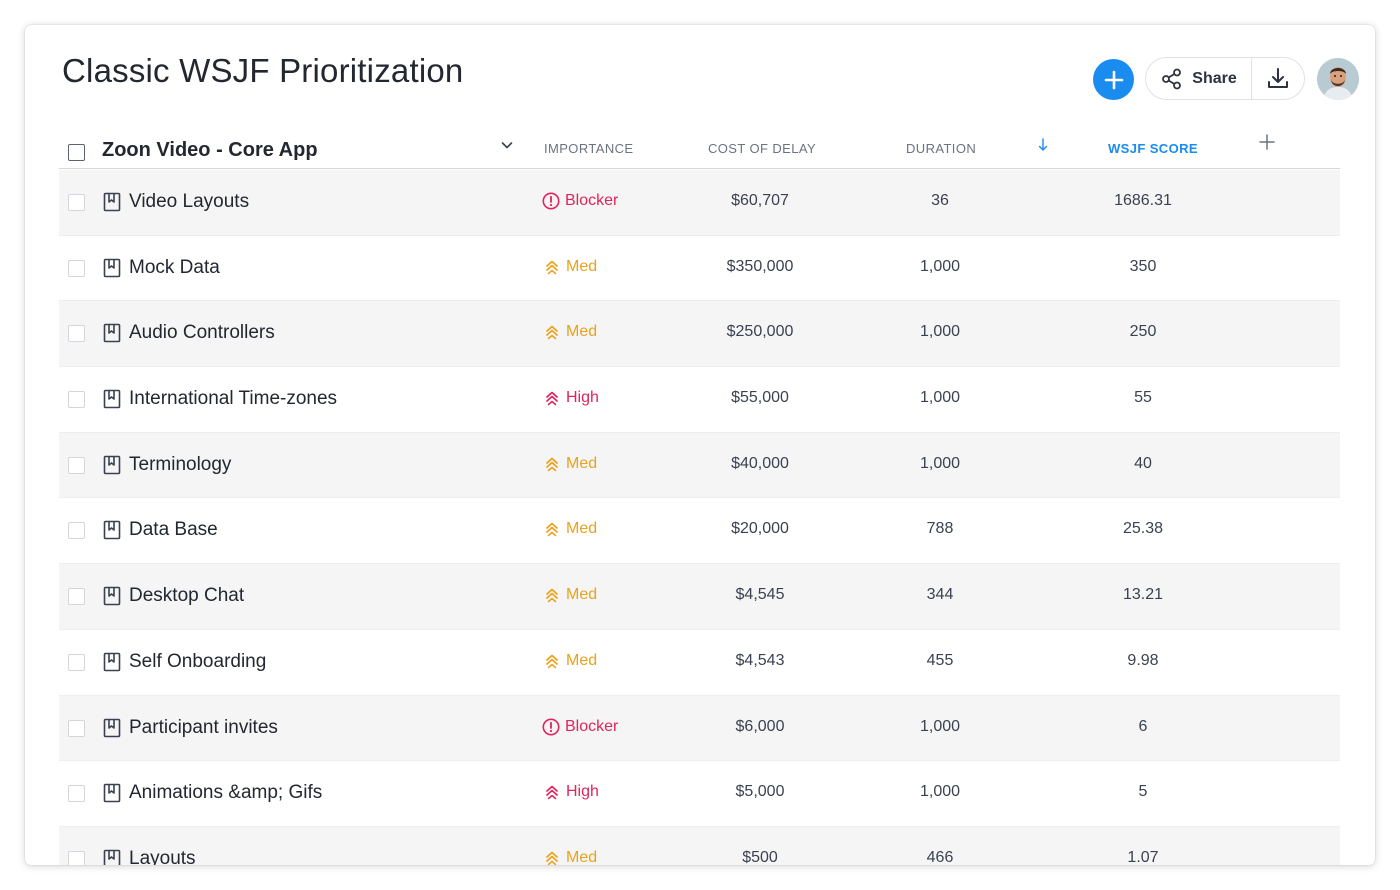 This screenshot has width=1400, height=890. Describe the element at coordinates (1214, 78) in the screenshot. I see `share-label: Share` at that location.